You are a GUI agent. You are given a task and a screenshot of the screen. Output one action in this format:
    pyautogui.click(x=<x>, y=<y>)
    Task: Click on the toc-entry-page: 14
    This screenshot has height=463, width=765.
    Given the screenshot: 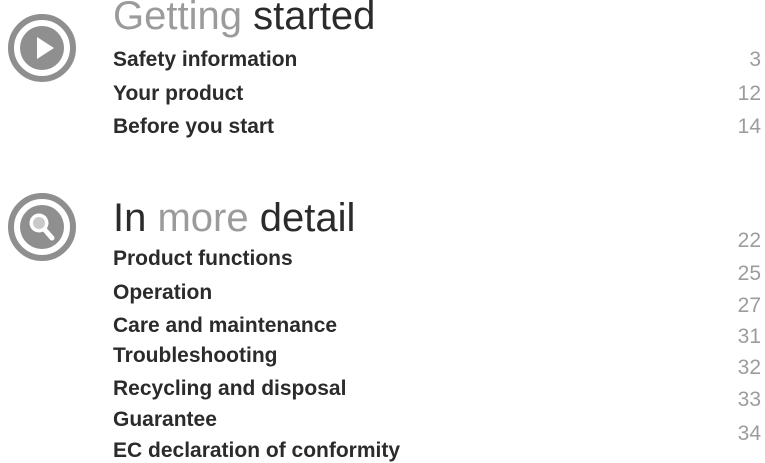 What is the action you would take?
    pyautogui.click(x=749, y=126)
    